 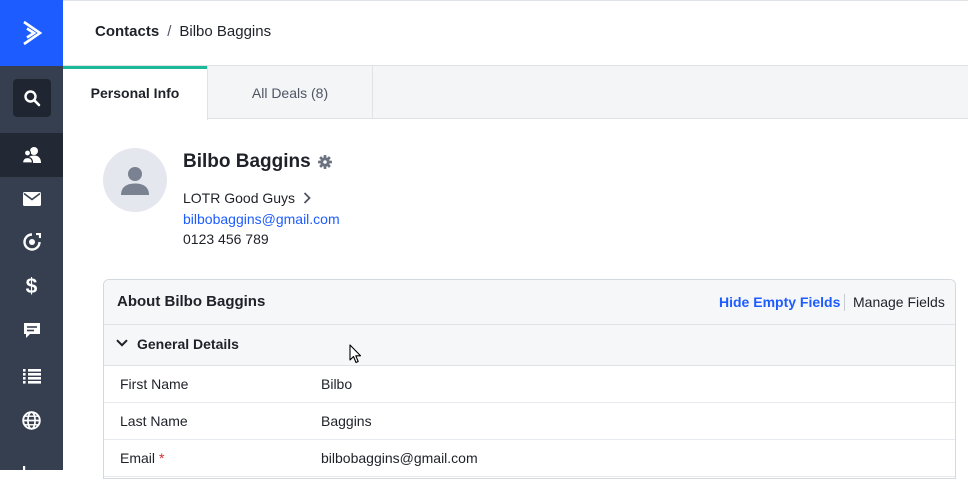 I want to click on activecampaign-chevron-icon, so click(x=32, y=33).